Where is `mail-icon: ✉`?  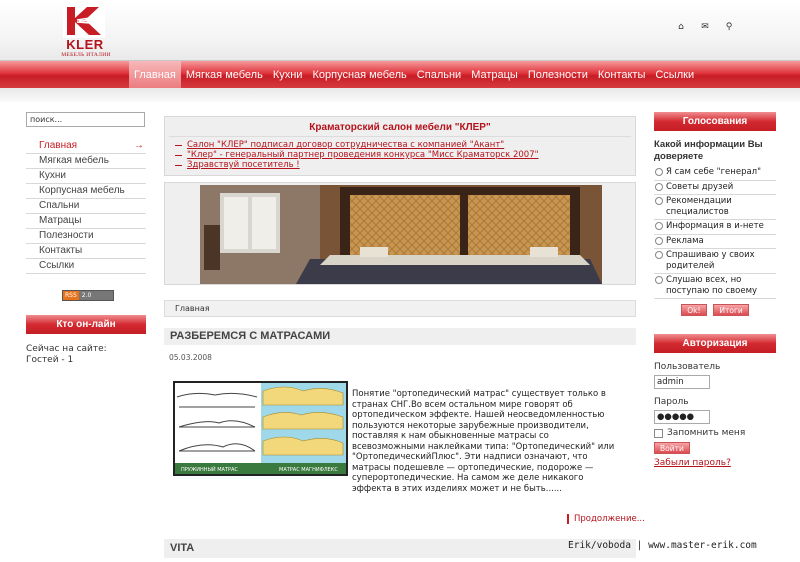 mail-icon: ✉ is located at coordinates (705, 27).